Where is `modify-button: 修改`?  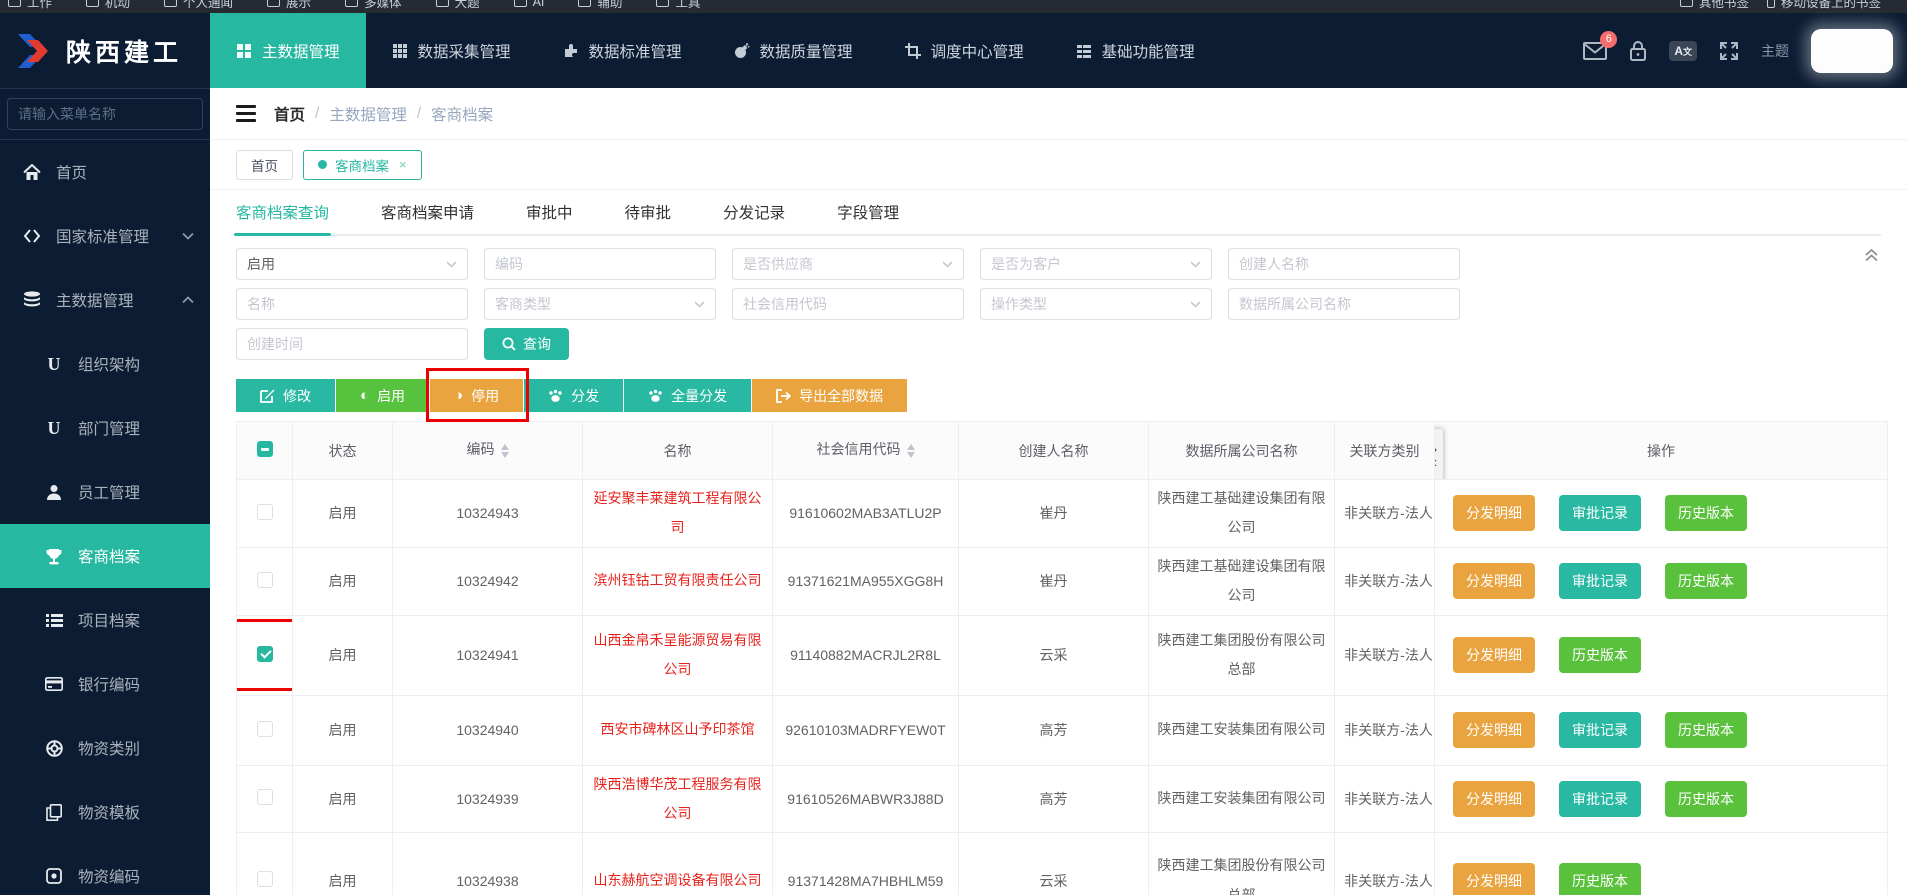 modify-button: 修改 is located at coordinates (286, 395).